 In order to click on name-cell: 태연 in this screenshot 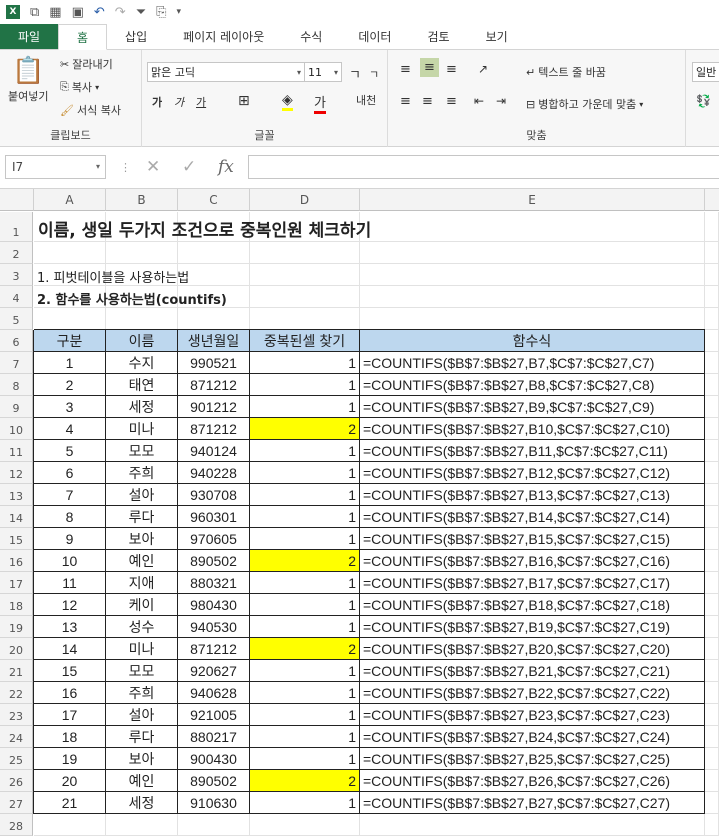, I will do `click(142, 385)`.